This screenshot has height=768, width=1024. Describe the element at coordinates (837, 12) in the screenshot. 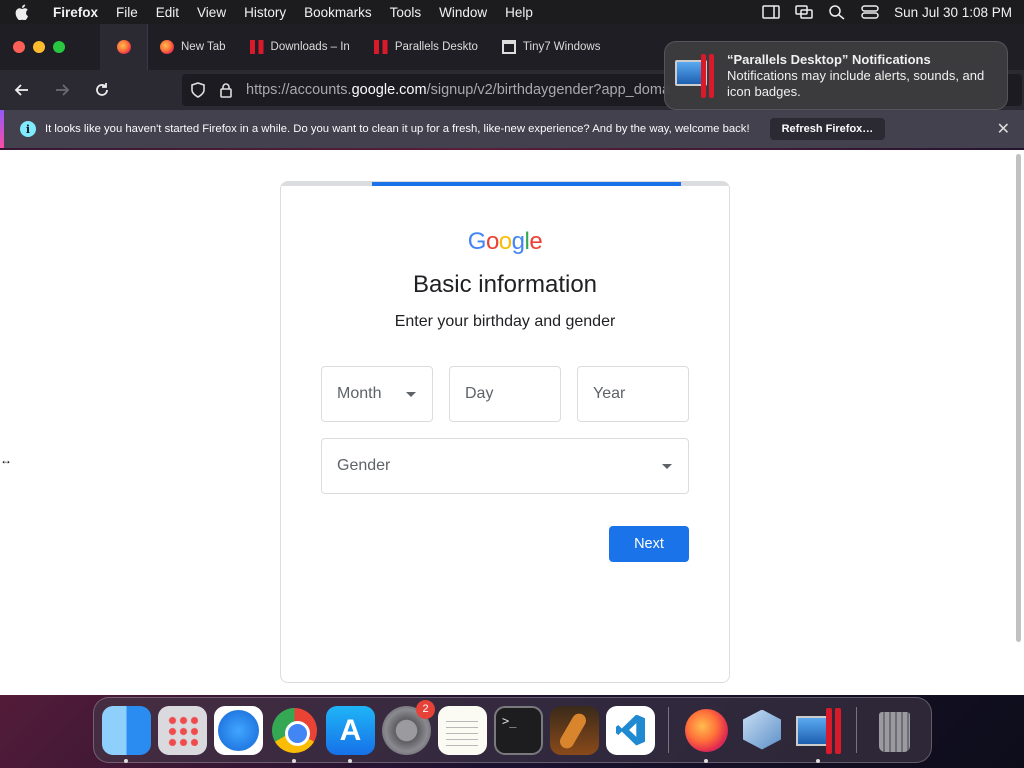

I see `spotlight-search-icon` at that location.